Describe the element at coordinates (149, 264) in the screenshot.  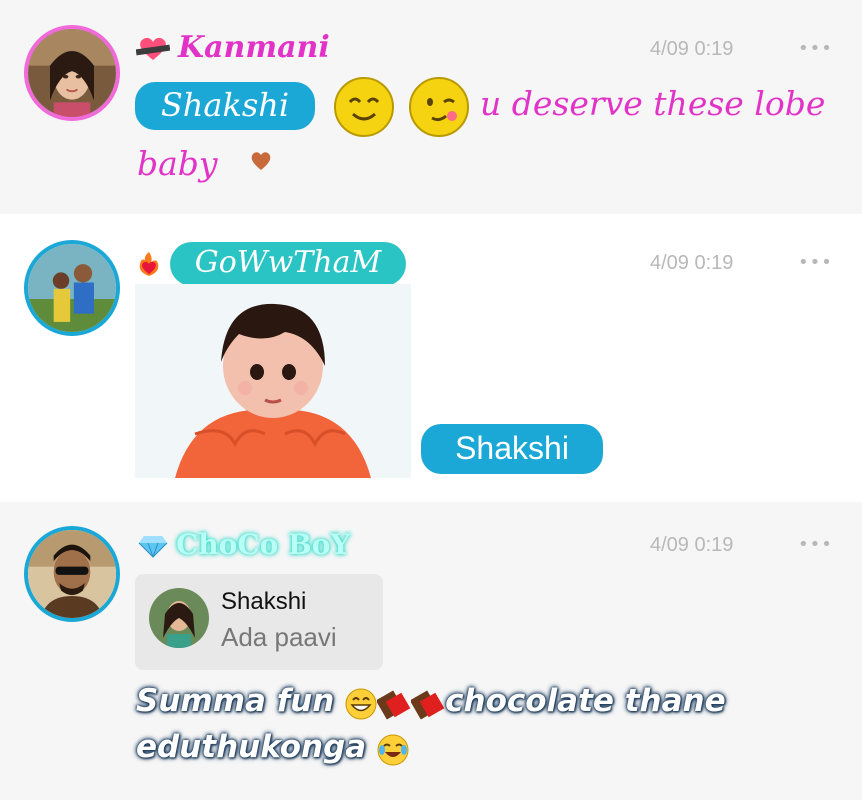
I see `fire-heart-icon` at that location.